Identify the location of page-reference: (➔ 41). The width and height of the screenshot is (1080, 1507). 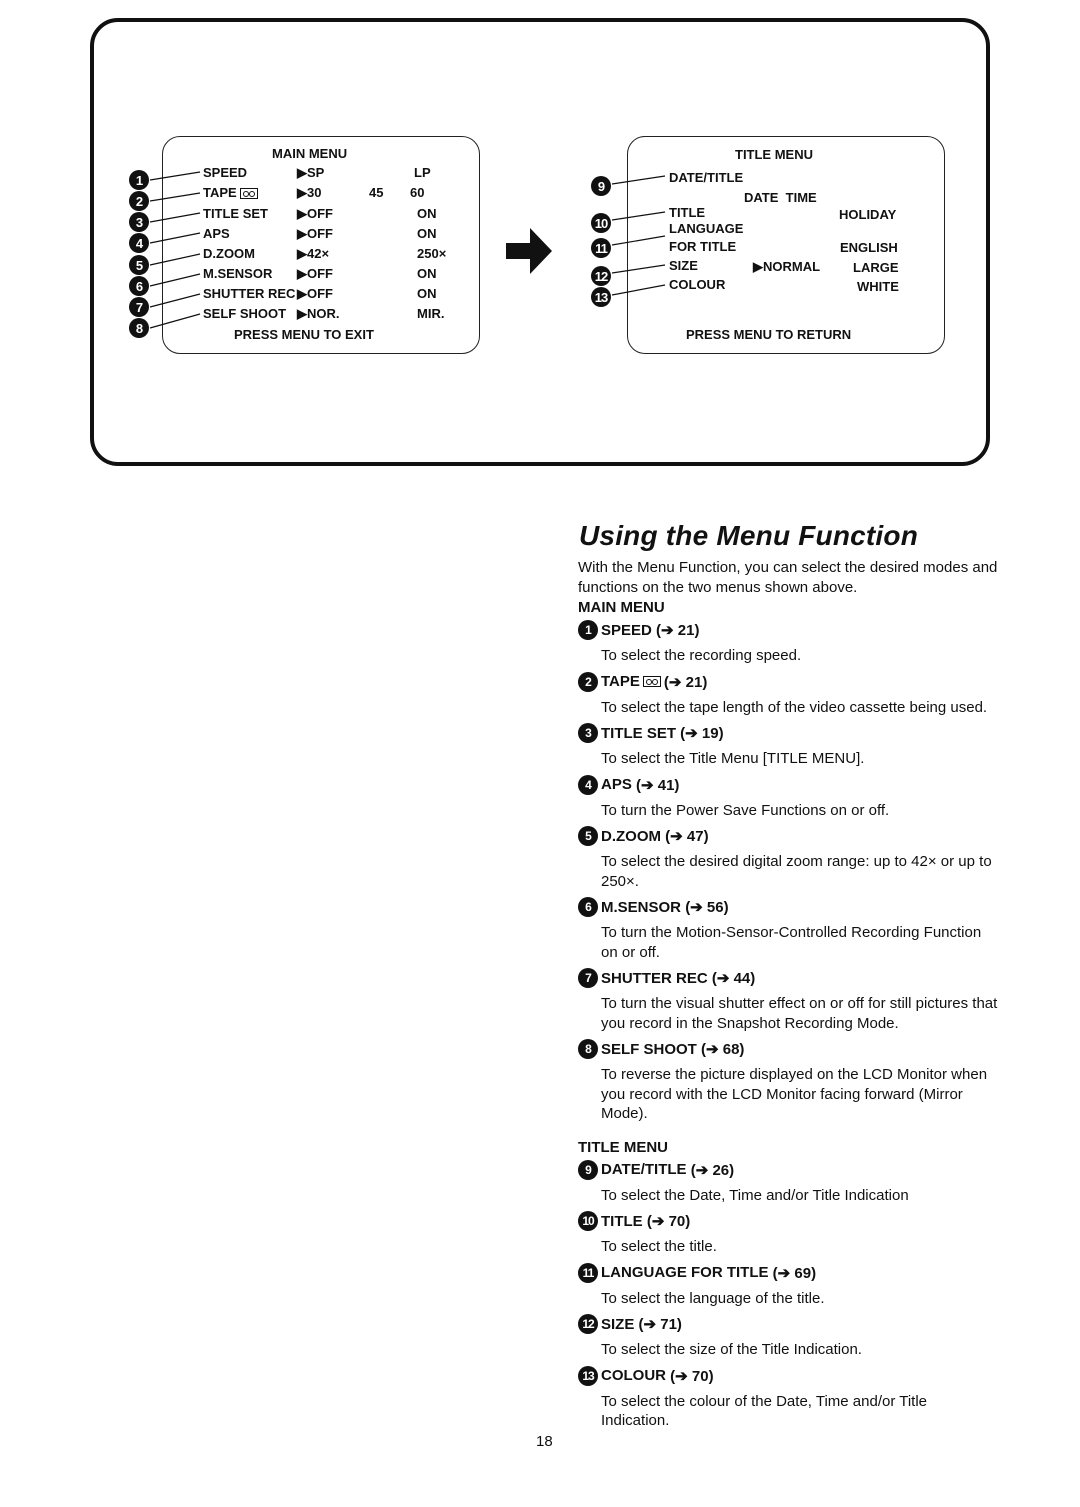
(658, 785).